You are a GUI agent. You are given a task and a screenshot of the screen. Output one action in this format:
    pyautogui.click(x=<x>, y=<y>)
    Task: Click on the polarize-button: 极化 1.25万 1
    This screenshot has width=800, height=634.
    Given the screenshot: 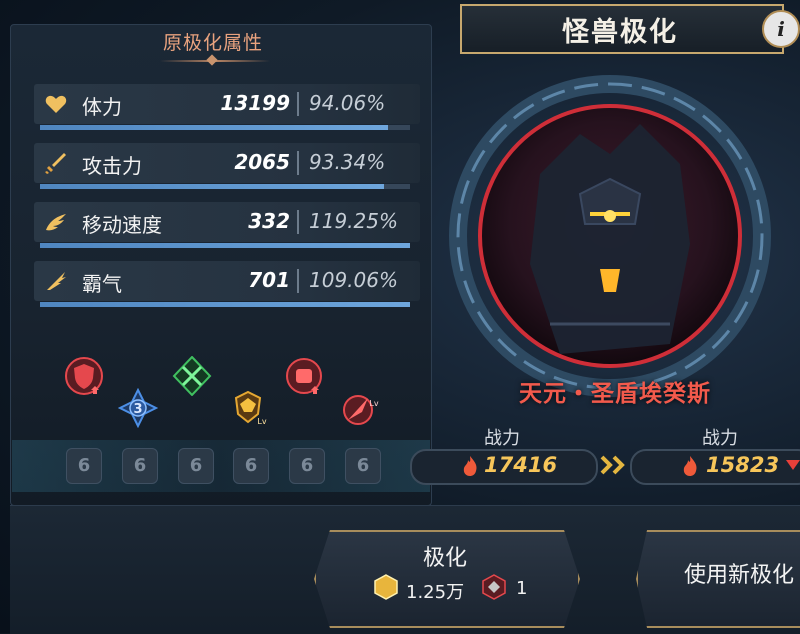 What is the action you would take?
    pyautogui.click(x=447, y=579)
    